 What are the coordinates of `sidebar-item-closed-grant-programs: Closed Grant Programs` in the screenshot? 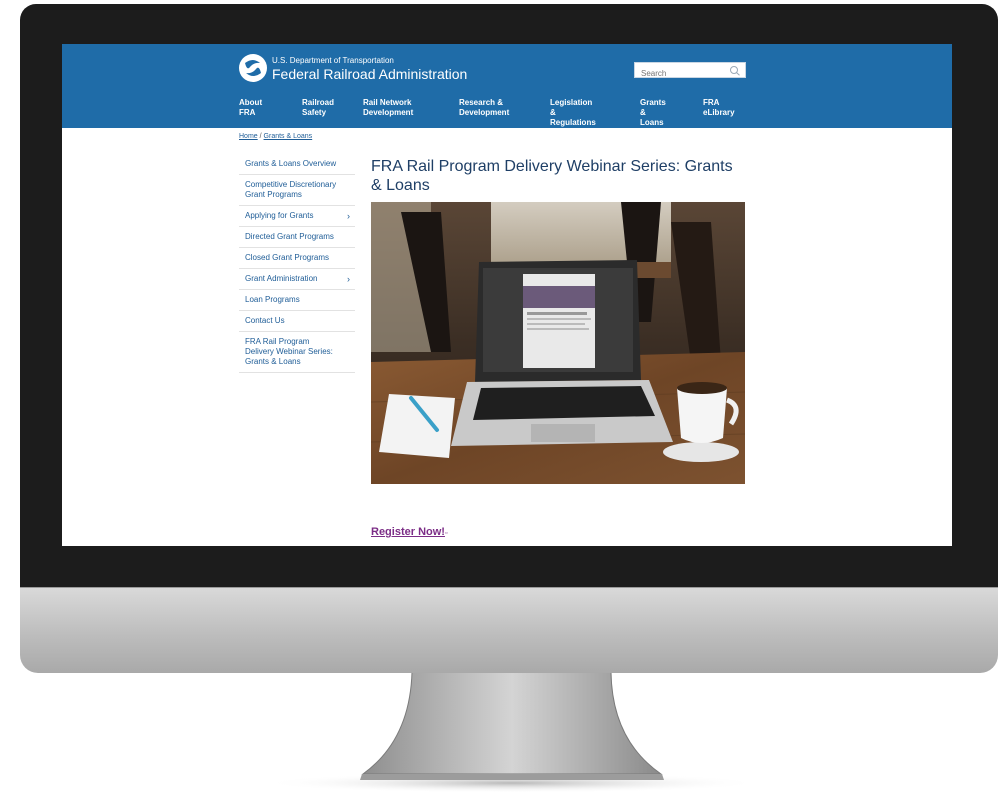 It's located at (297, 258).